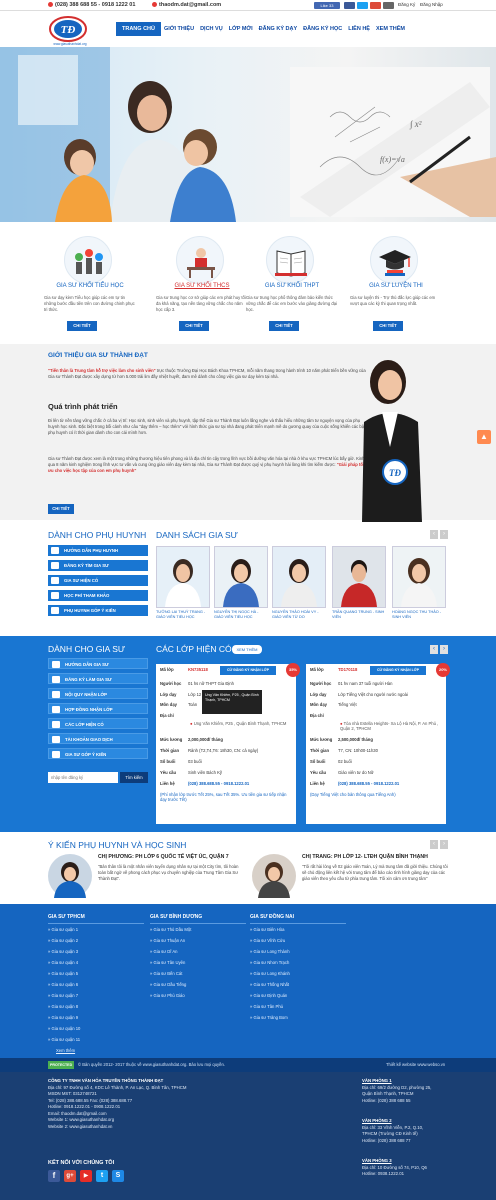  What do you see at coordinates (359, 29) in the screenshot?
I see `menu-contact: LIÊN HỆ` at bounding box center [359, 29].